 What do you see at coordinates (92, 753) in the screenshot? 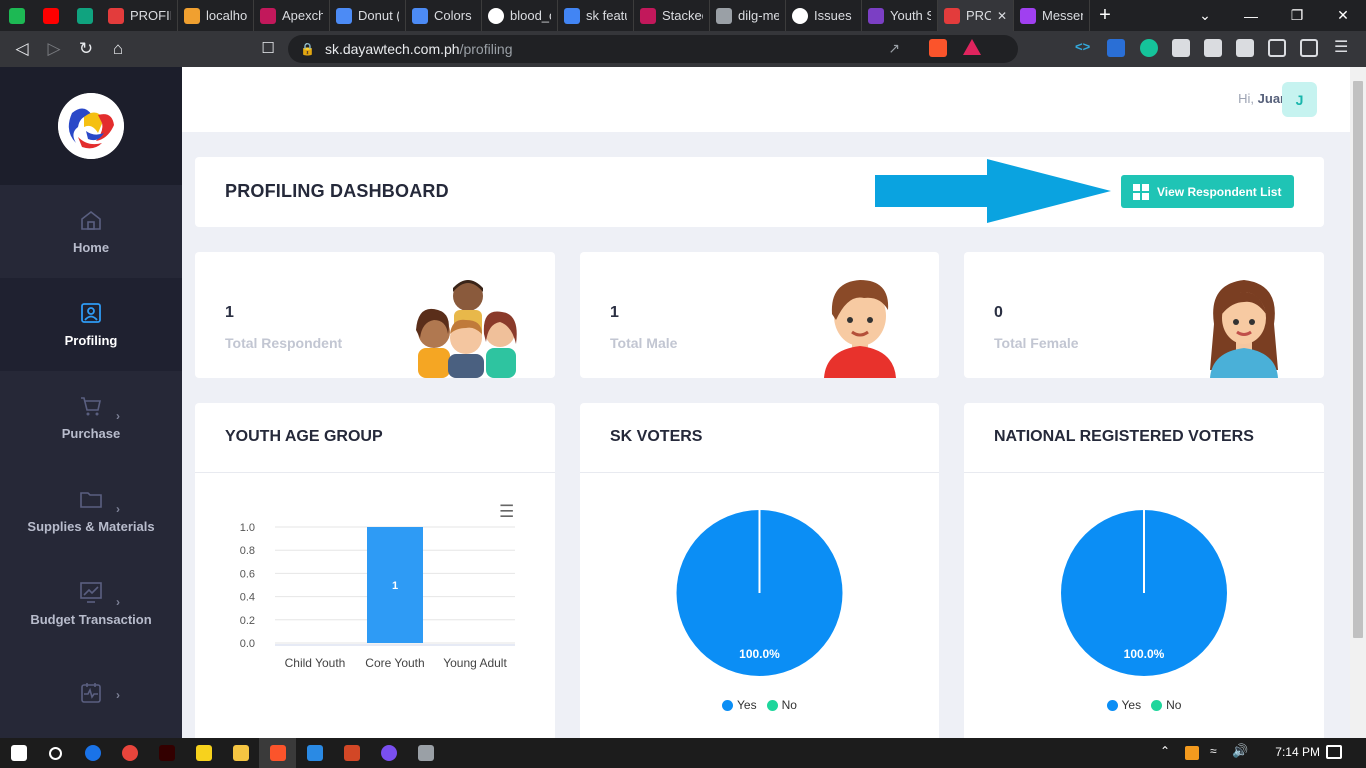
I see `maps-icon` at bounding box center [92, 753].